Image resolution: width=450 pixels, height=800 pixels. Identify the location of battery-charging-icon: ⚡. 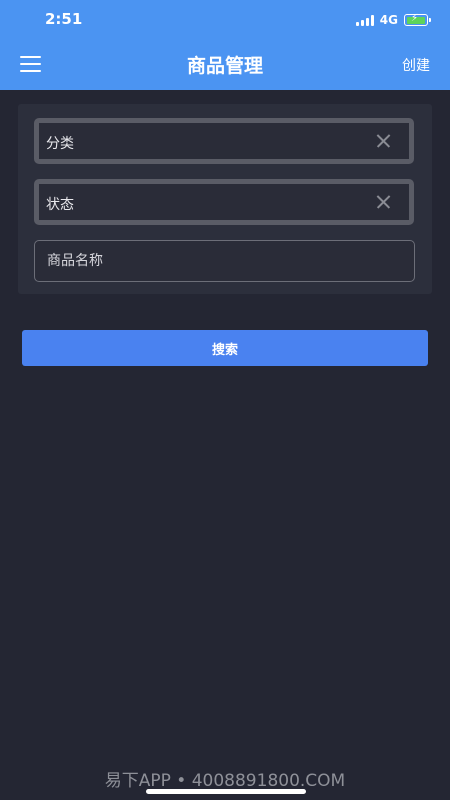
(417, 19).